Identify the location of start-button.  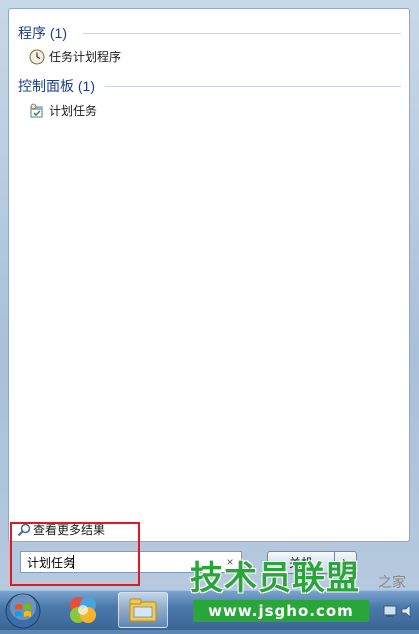
(23, 611).